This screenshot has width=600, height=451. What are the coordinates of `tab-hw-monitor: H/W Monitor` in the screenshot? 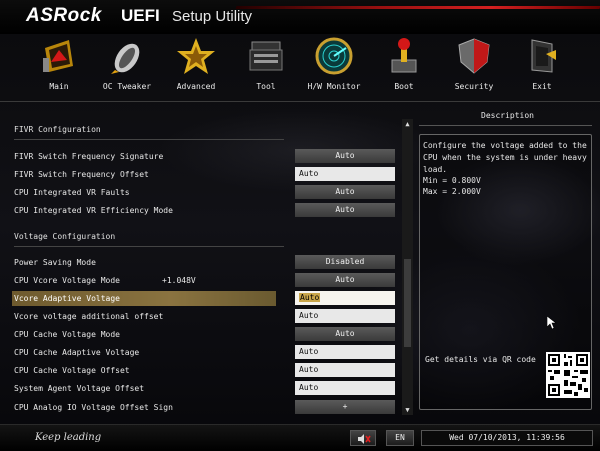 It's located at (334, 65).